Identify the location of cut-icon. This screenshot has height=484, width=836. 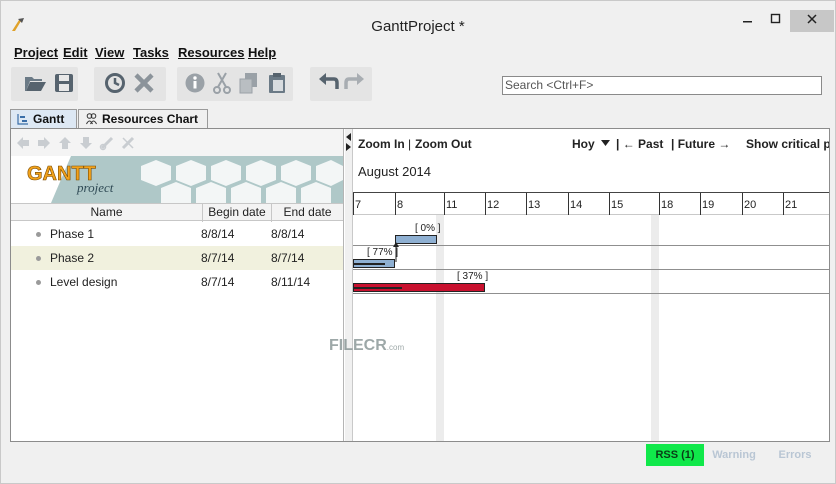
(222, 83).